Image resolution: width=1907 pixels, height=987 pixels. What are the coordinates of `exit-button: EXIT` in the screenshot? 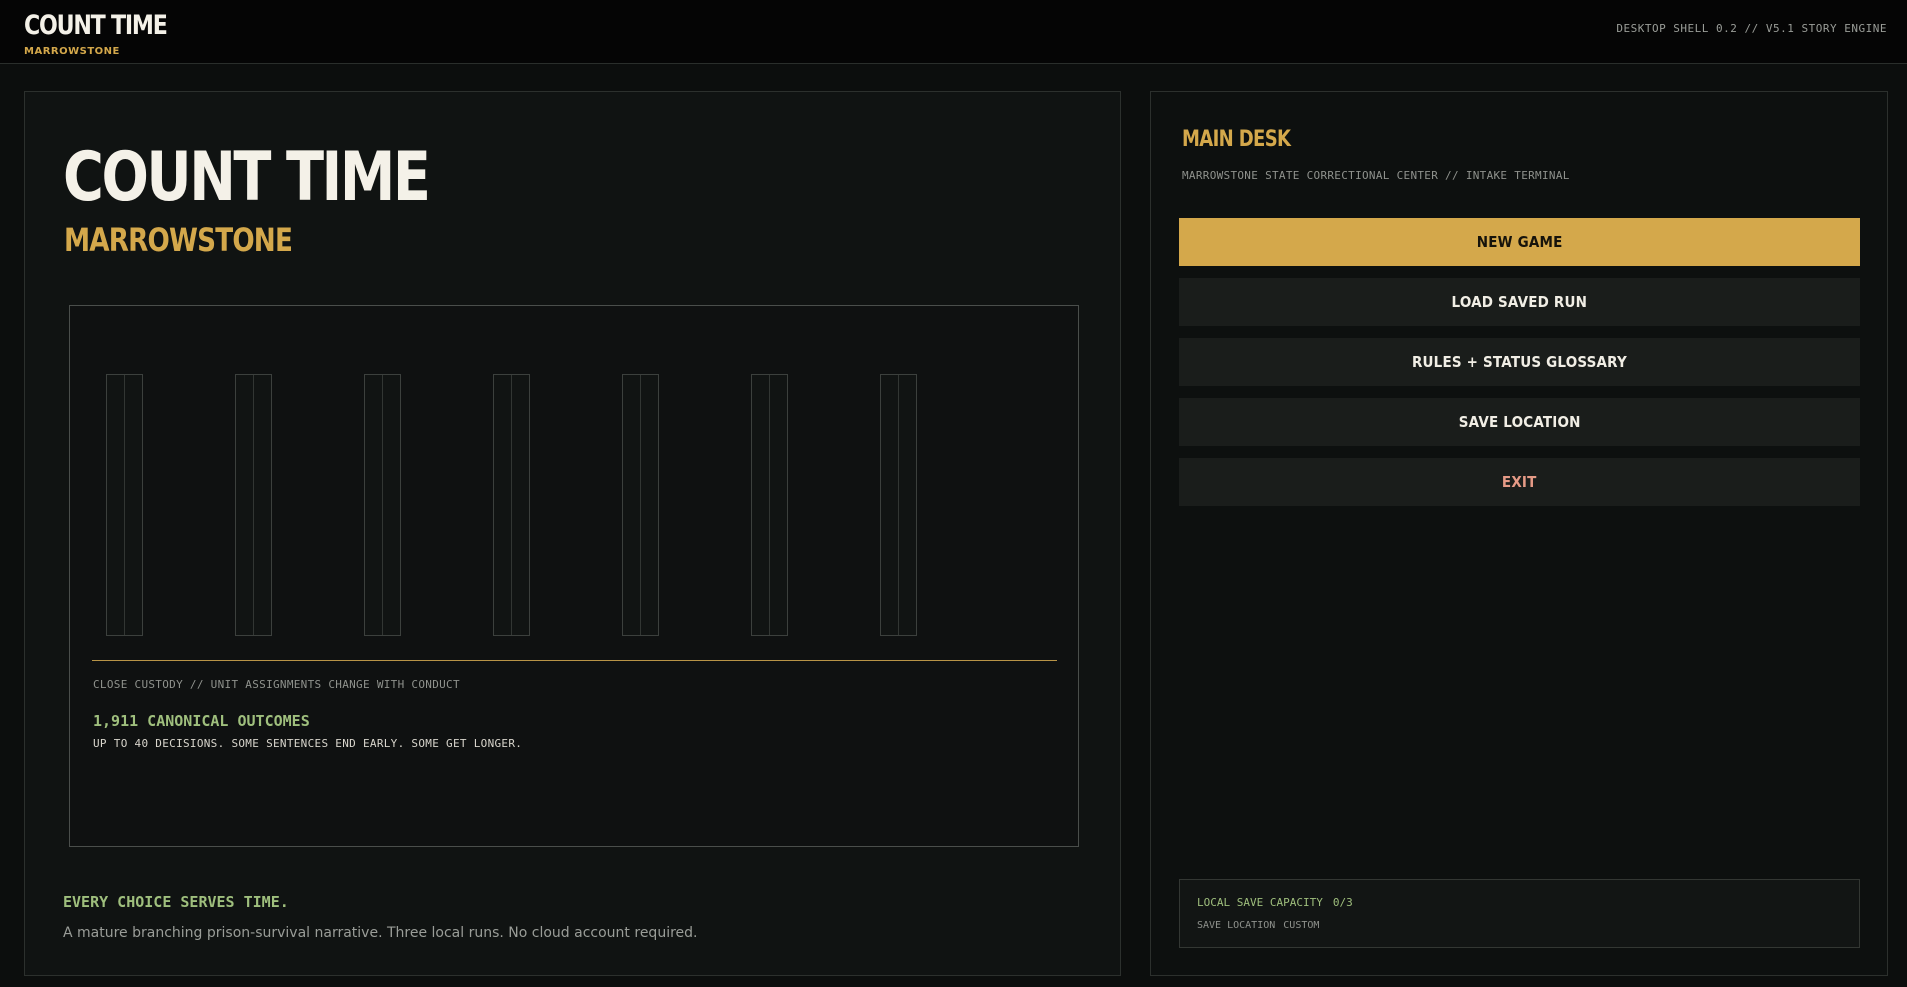 It's located at (1519, 482).